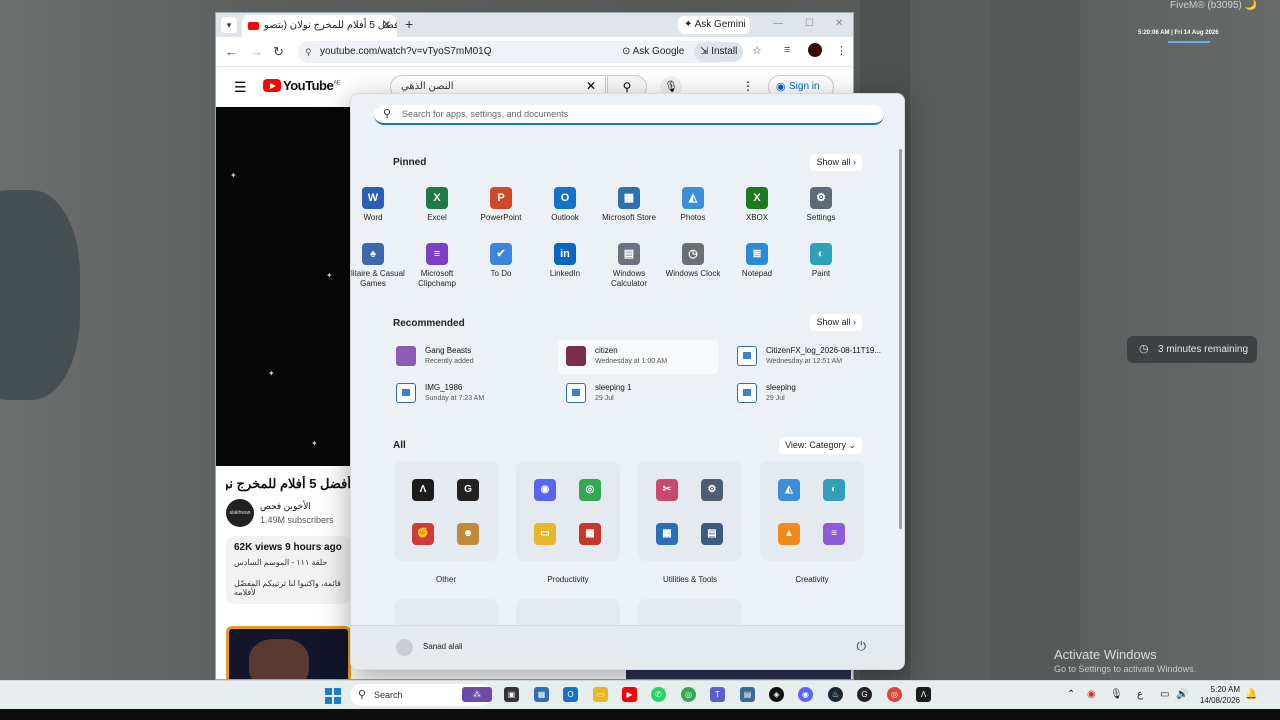 The image size is (1280, 720). What do you see at coordinates (319, 26) in the screenshot?
I see `tab-youtube: أفضل 5 أفلام للمخرج نولان (بتصو` at bounding box center [319, 26].